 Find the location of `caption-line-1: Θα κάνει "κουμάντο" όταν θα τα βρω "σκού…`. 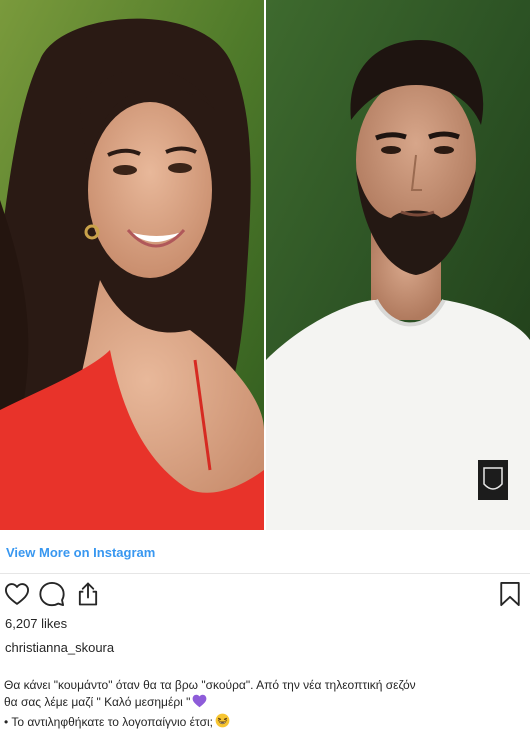

caption-line-1: Θα κάνει "κουμάντο" όταν θα τα βρω "σκού… is located at coordinates (210, 685).